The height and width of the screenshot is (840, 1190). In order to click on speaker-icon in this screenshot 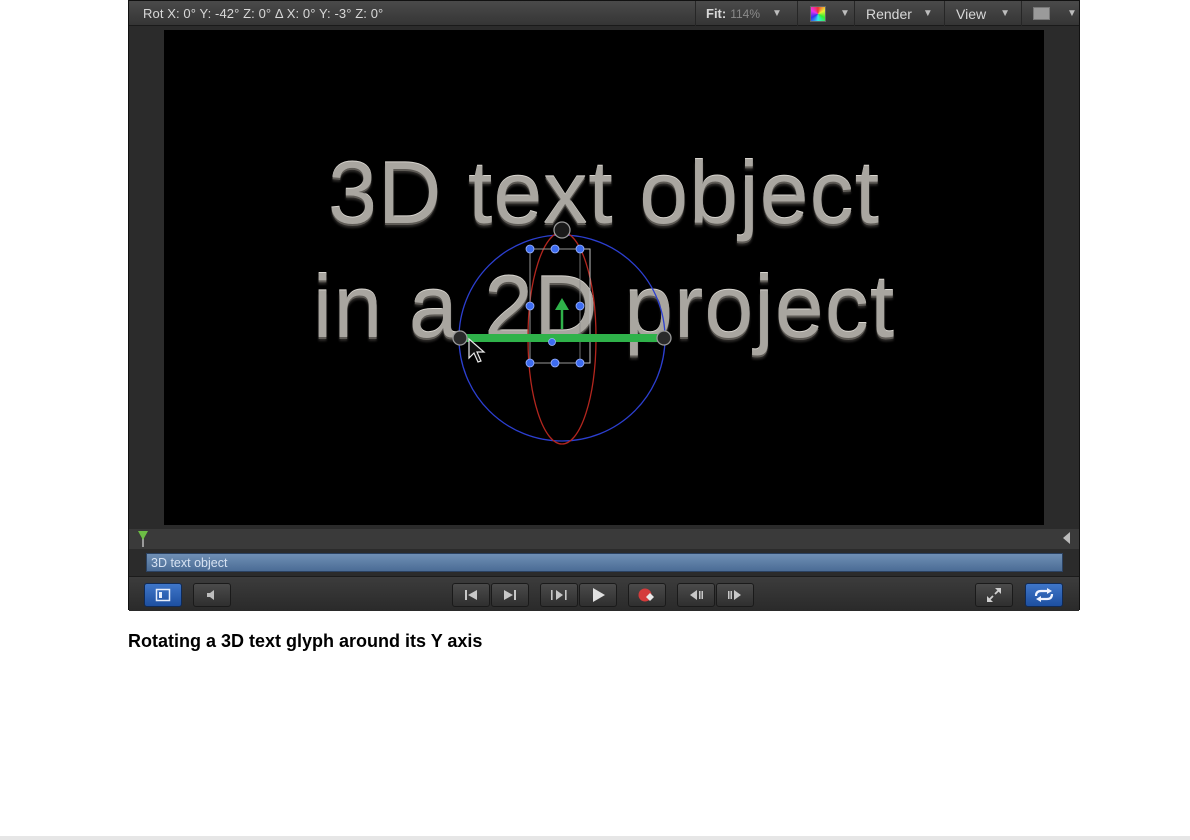, I will do `click(210, 595)`.